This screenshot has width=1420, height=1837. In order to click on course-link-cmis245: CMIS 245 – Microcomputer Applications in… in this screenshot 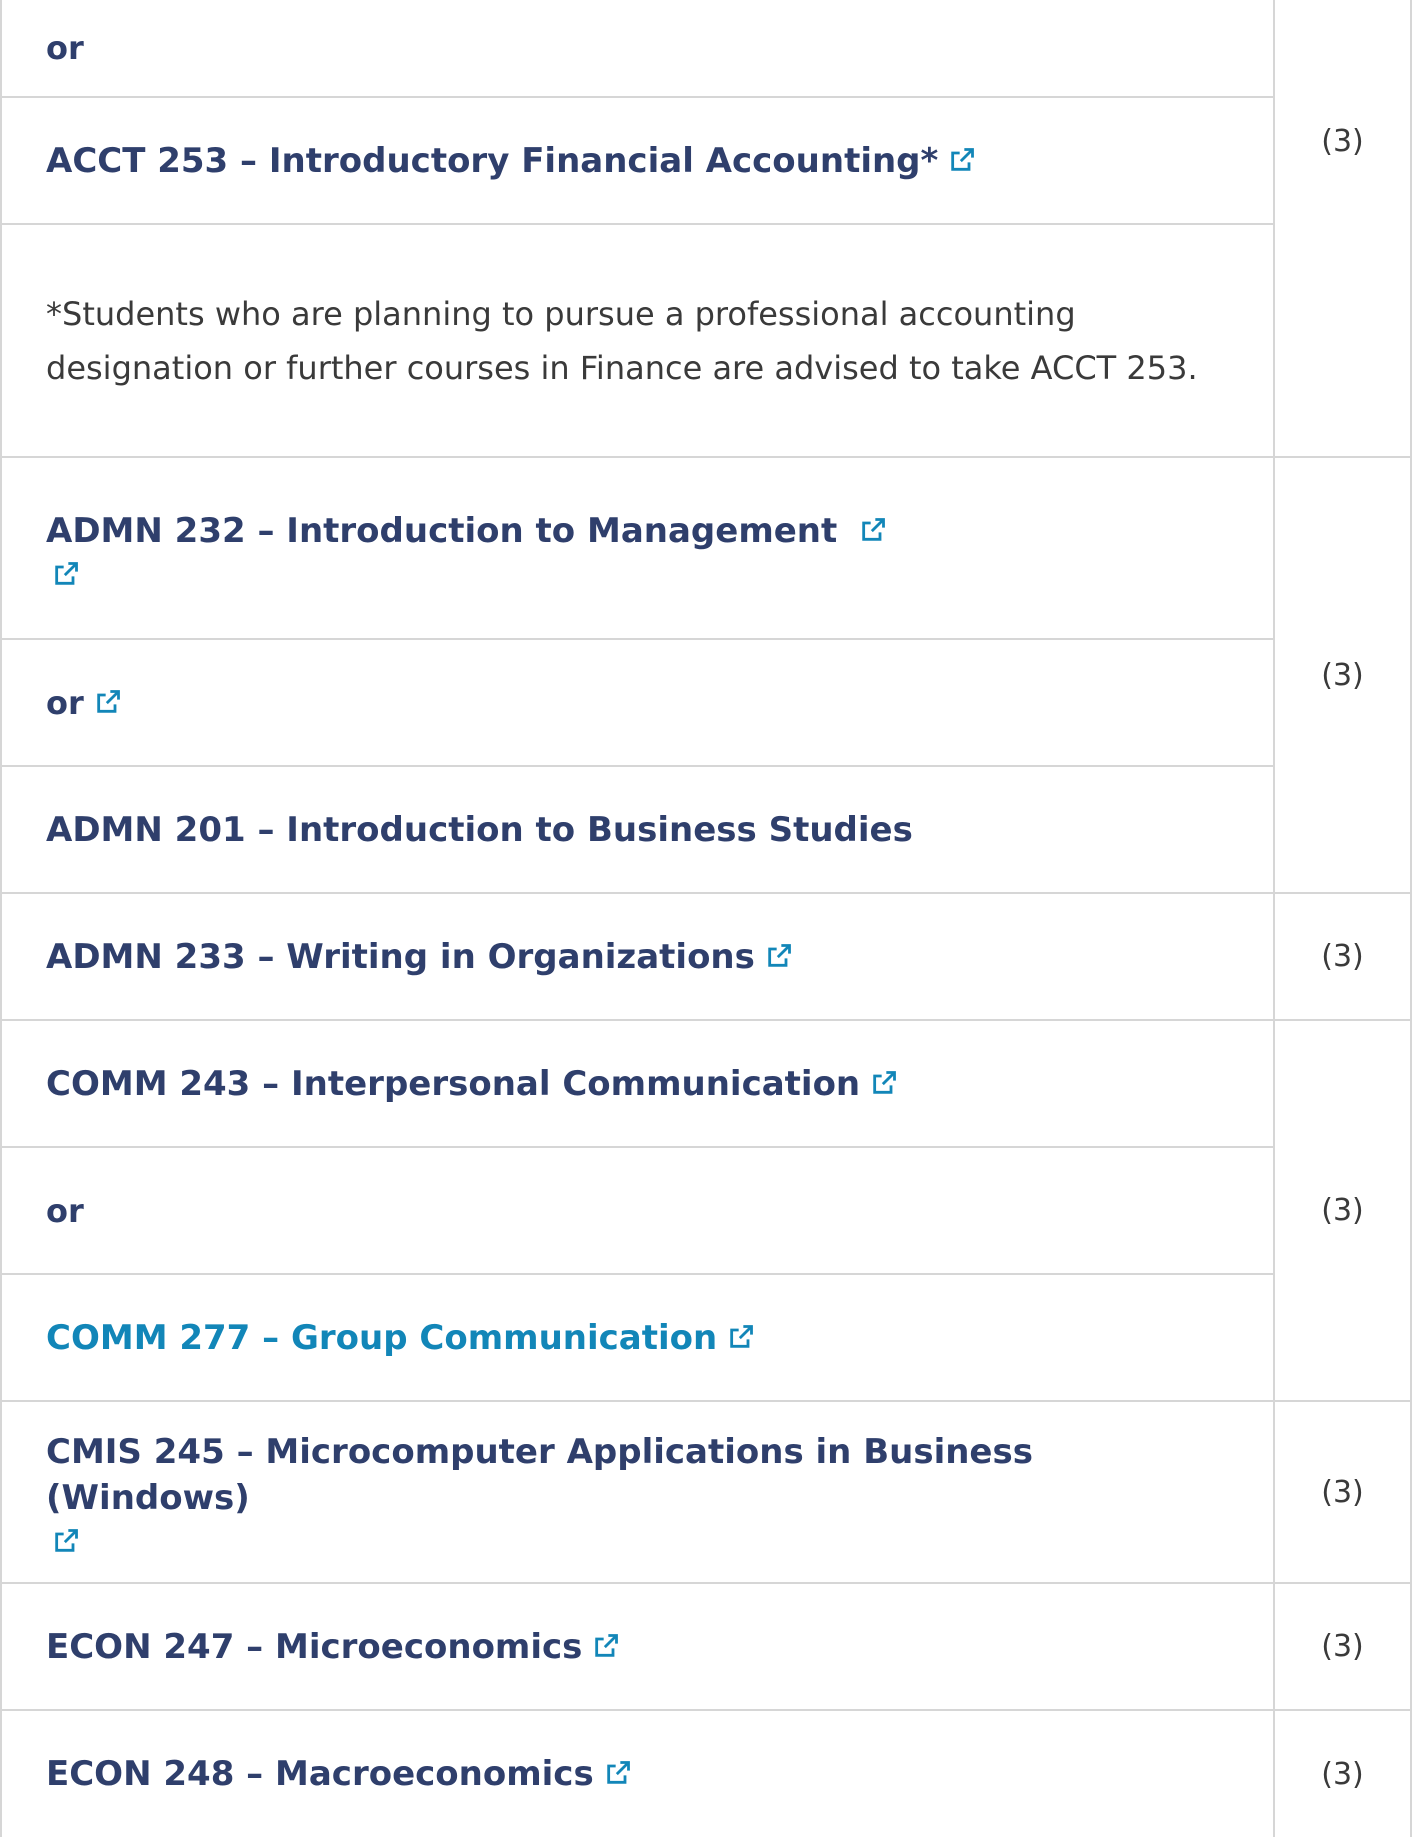, I will do `click(539, 1475)`.